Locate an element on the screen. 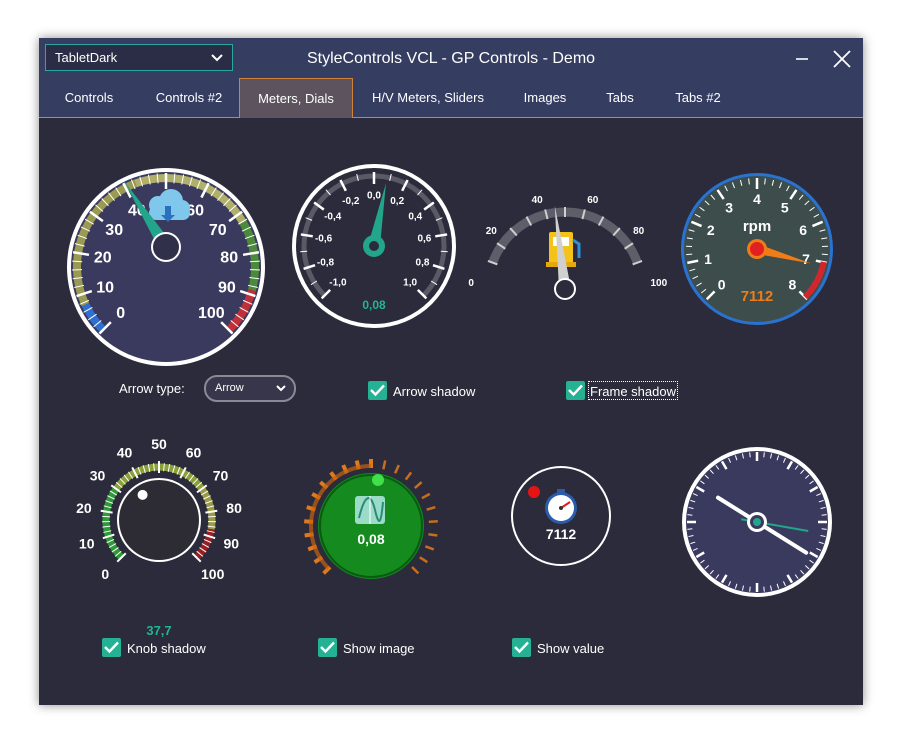 This screenshot has height=744, width=907. speedometer-dial: 7112 is located at coordinates (561, 516).